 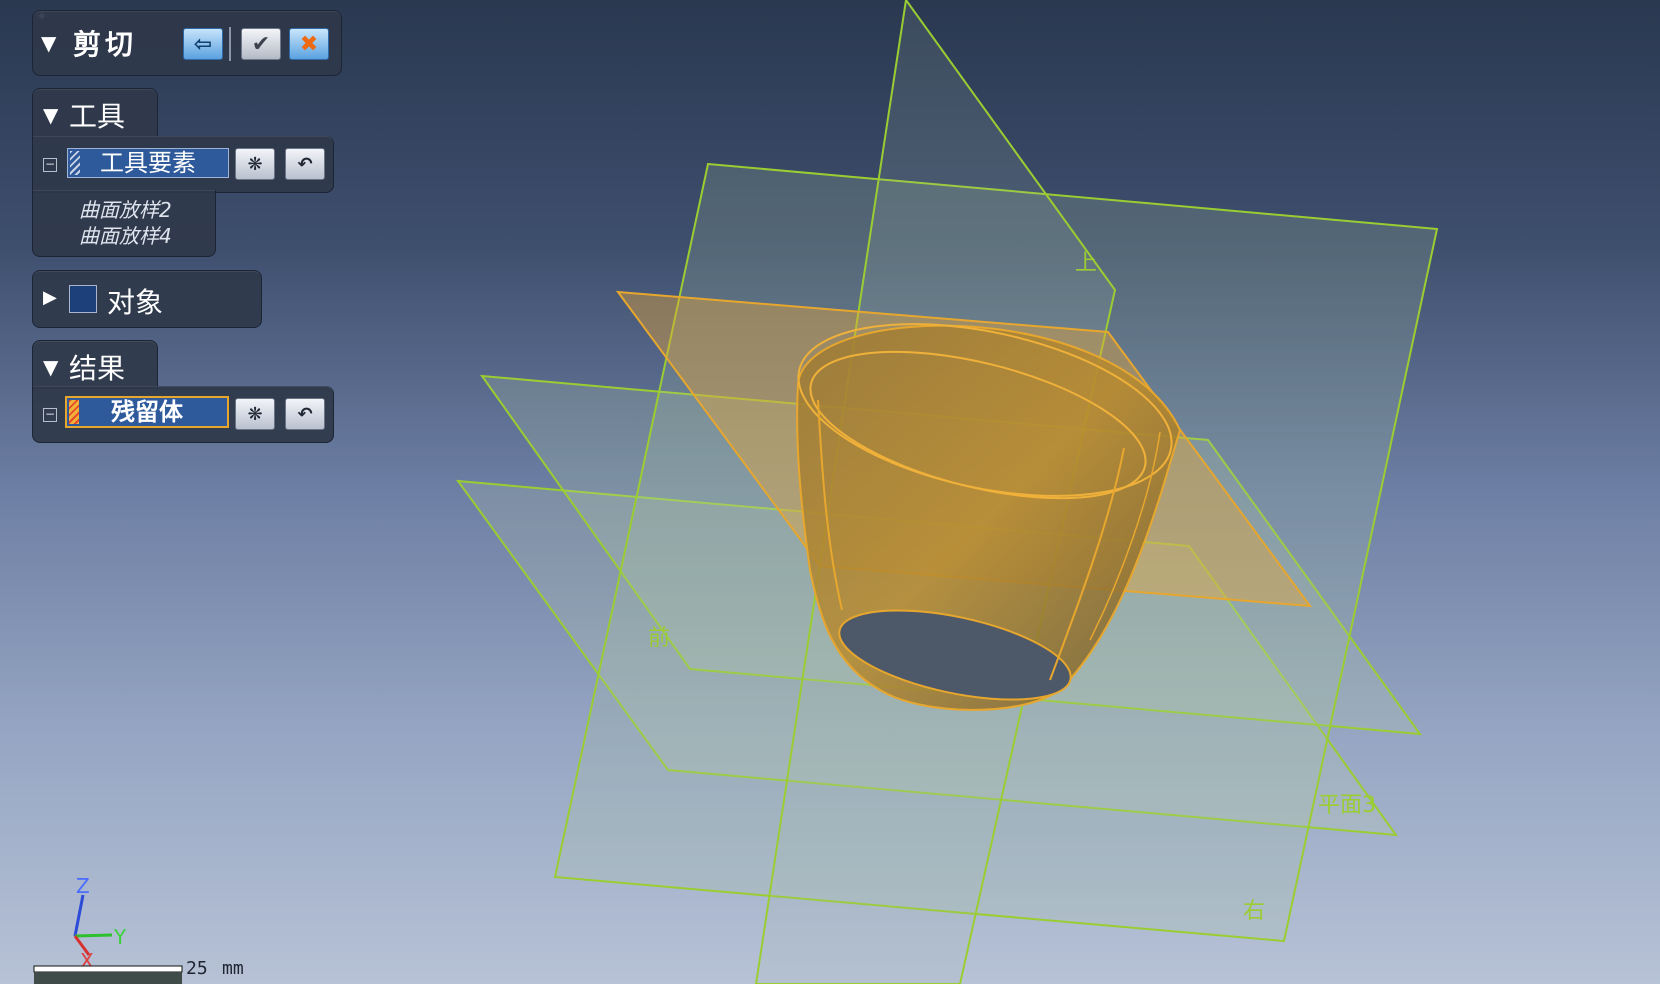 What do you see at coordinates (125, 234) in the screenshot?
I see `tools-list-item-2: 曲面放样4` at bounding box center [125, 234].